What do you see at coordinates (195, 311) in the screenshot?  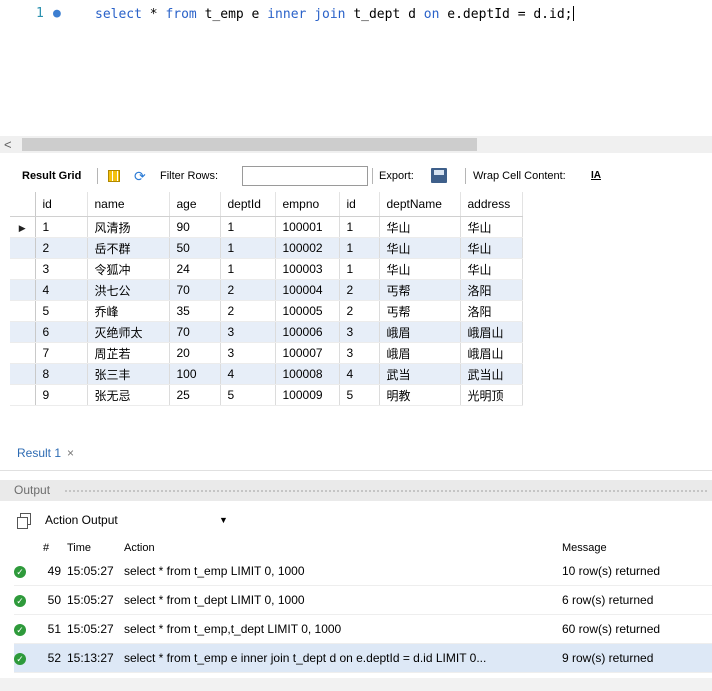 I see `table-cell: 35` at bounding box center [195, 311].